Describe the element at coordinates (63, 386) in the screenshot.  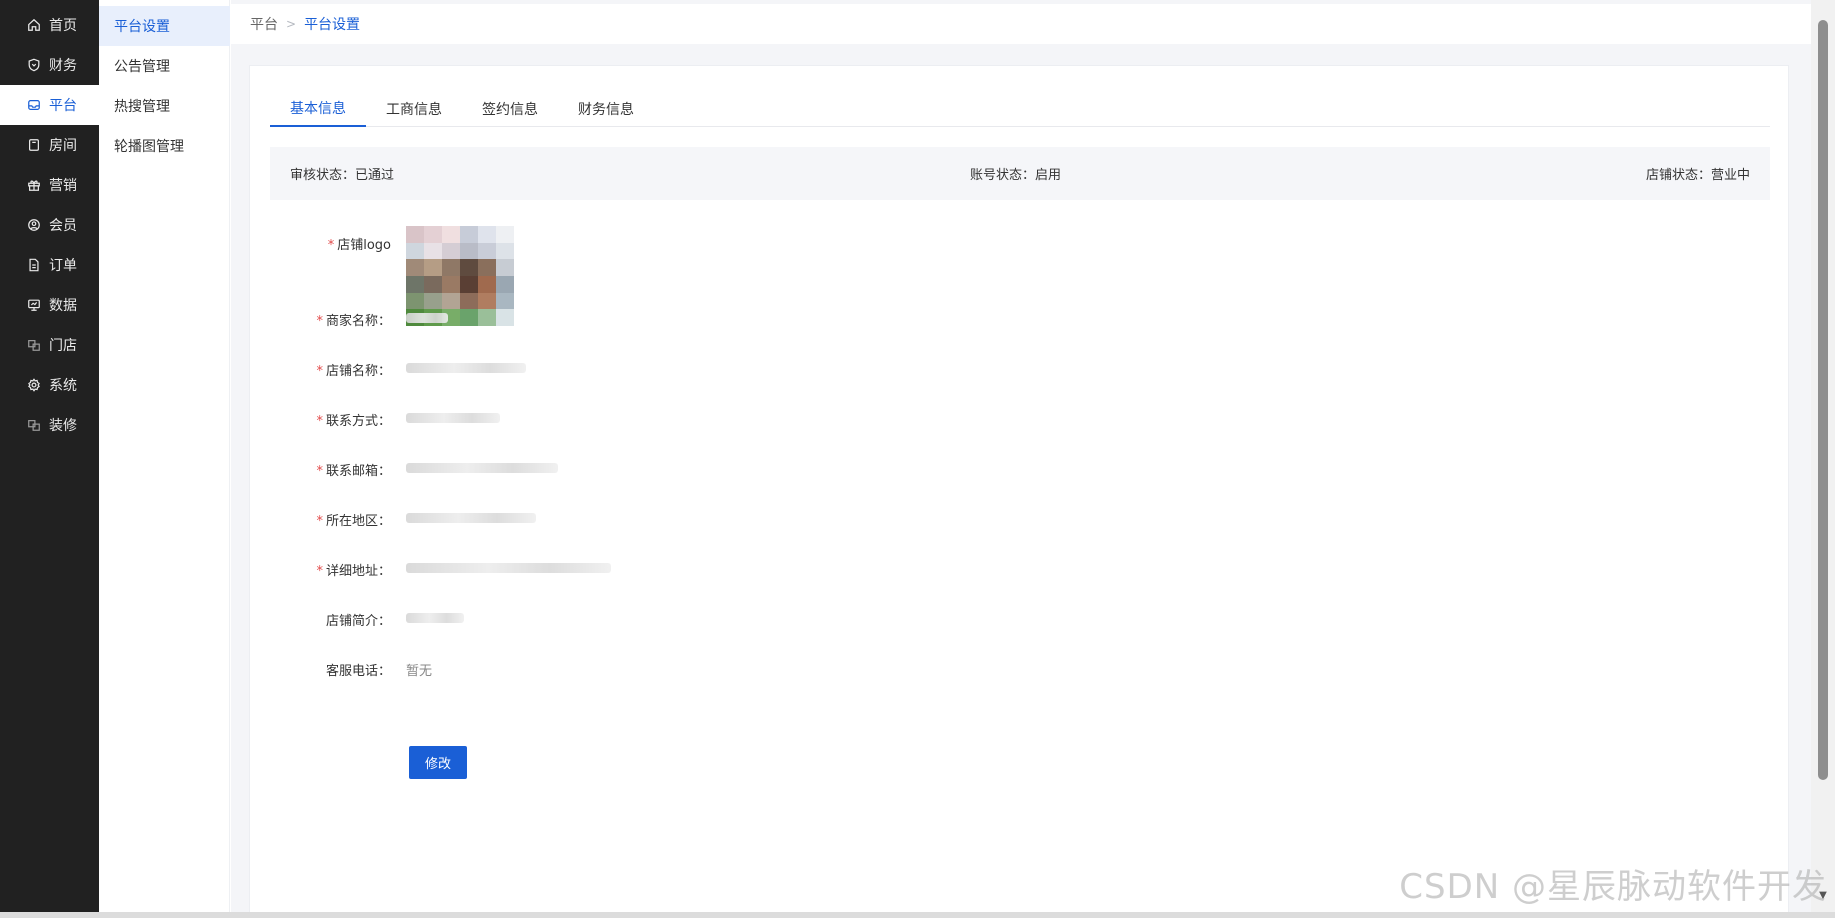
I see `nav-item-label: 系统` at that location.